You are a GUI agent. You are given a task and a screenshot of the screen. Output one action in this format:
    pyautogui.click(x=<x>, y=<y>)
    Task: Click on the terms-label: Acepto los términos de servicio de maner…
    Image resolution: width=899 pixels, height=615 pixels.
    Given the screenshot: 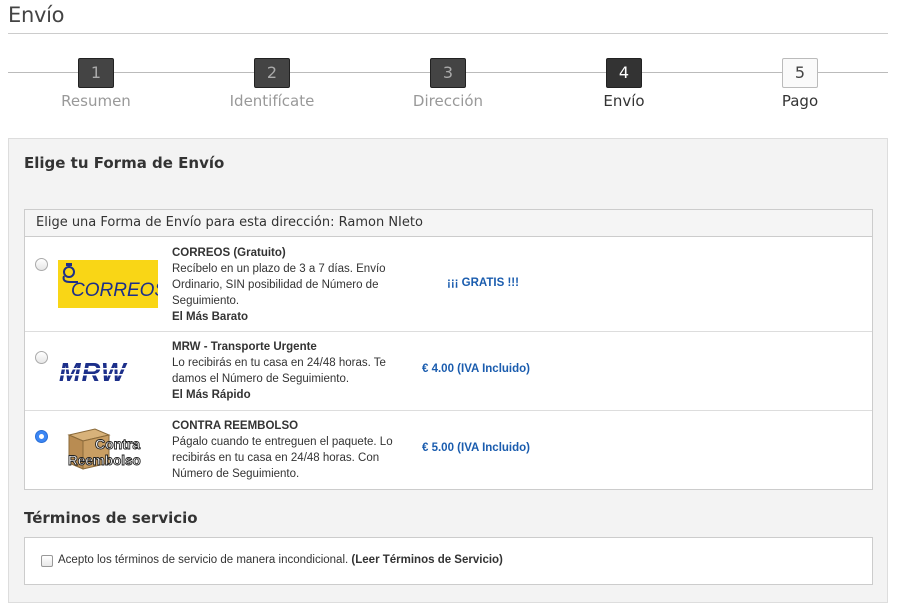 What is the action you would take?
    pyautogui.click(x=280, y=560)
    